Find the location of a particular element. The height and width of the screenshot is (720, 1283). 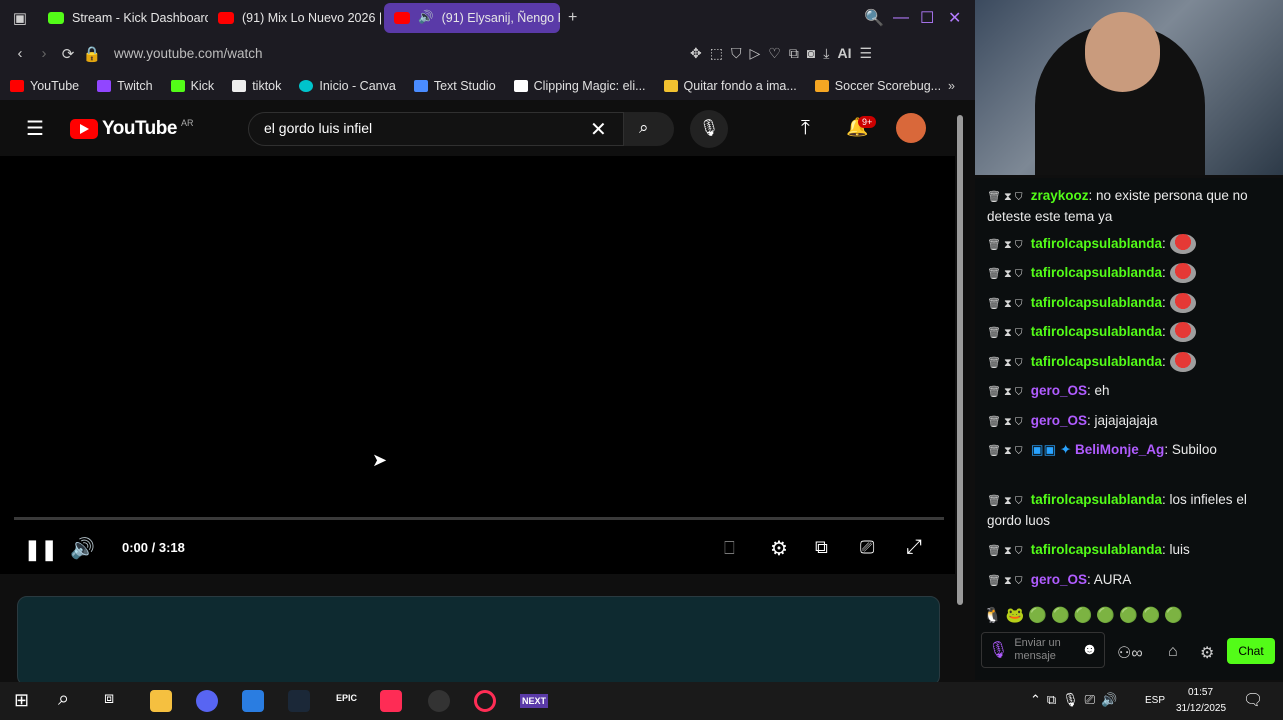

tray-icons: ⌃⧉🎙⎚🔊 is located at coordinates (1076, 700).